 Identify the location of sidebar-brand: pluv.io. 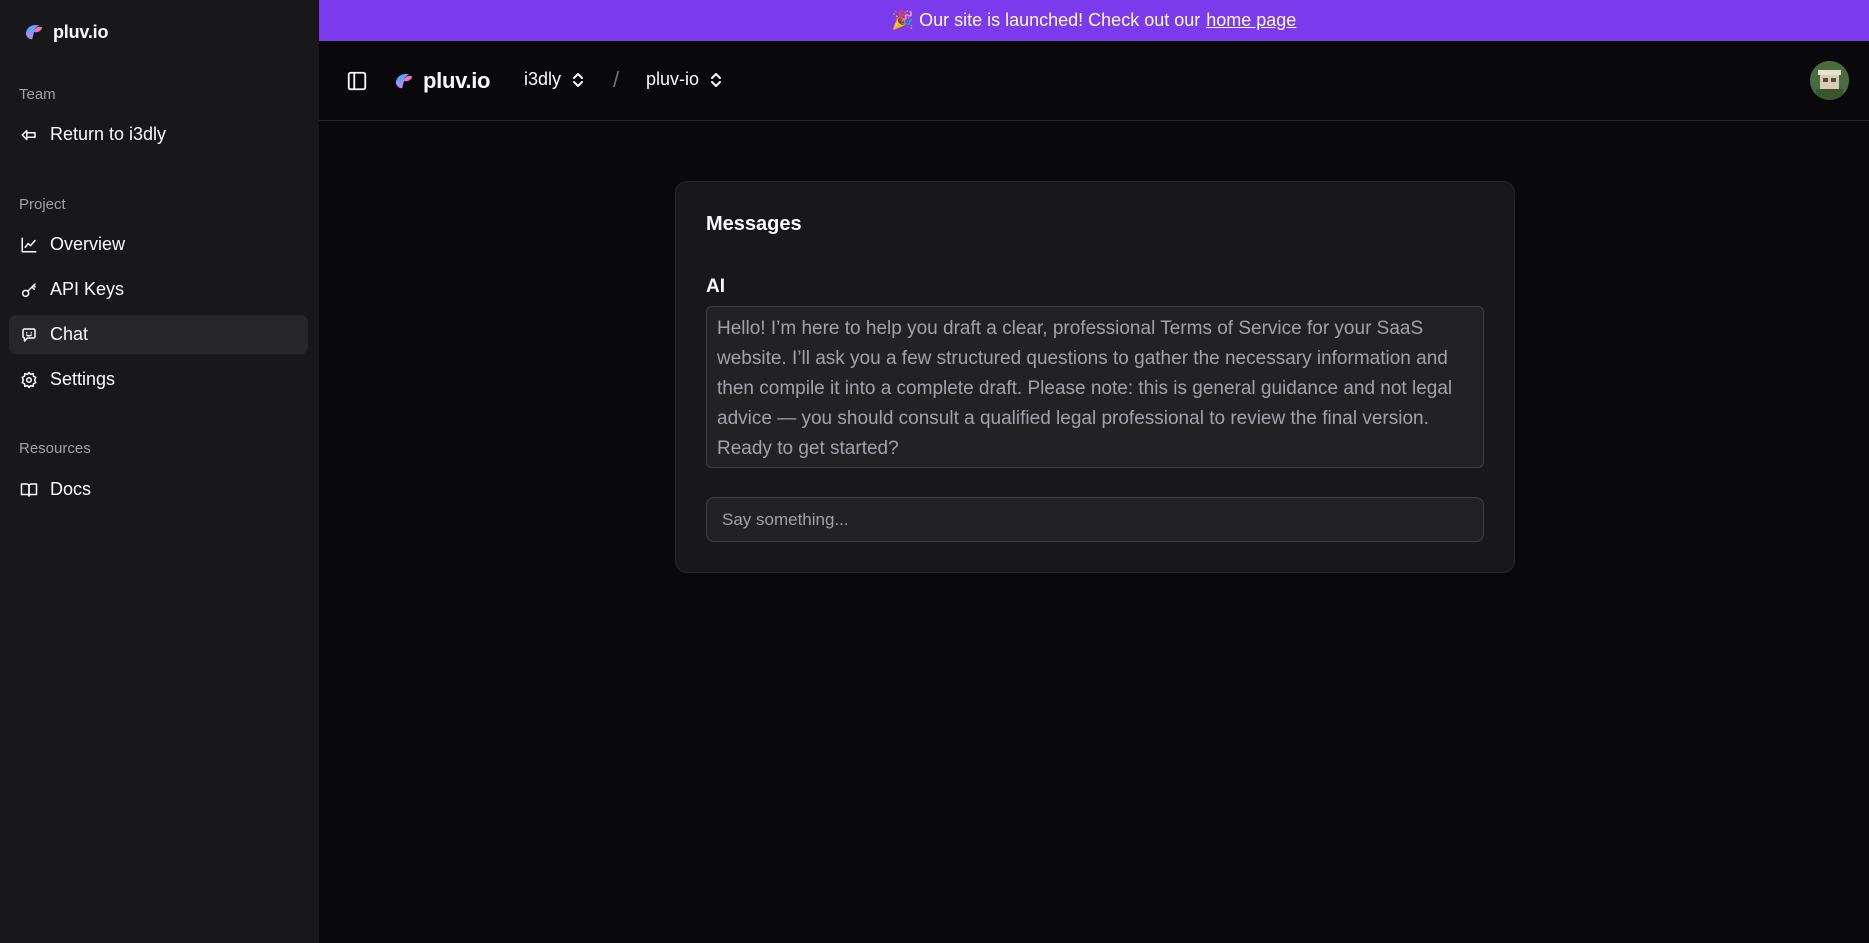
(65, 32).